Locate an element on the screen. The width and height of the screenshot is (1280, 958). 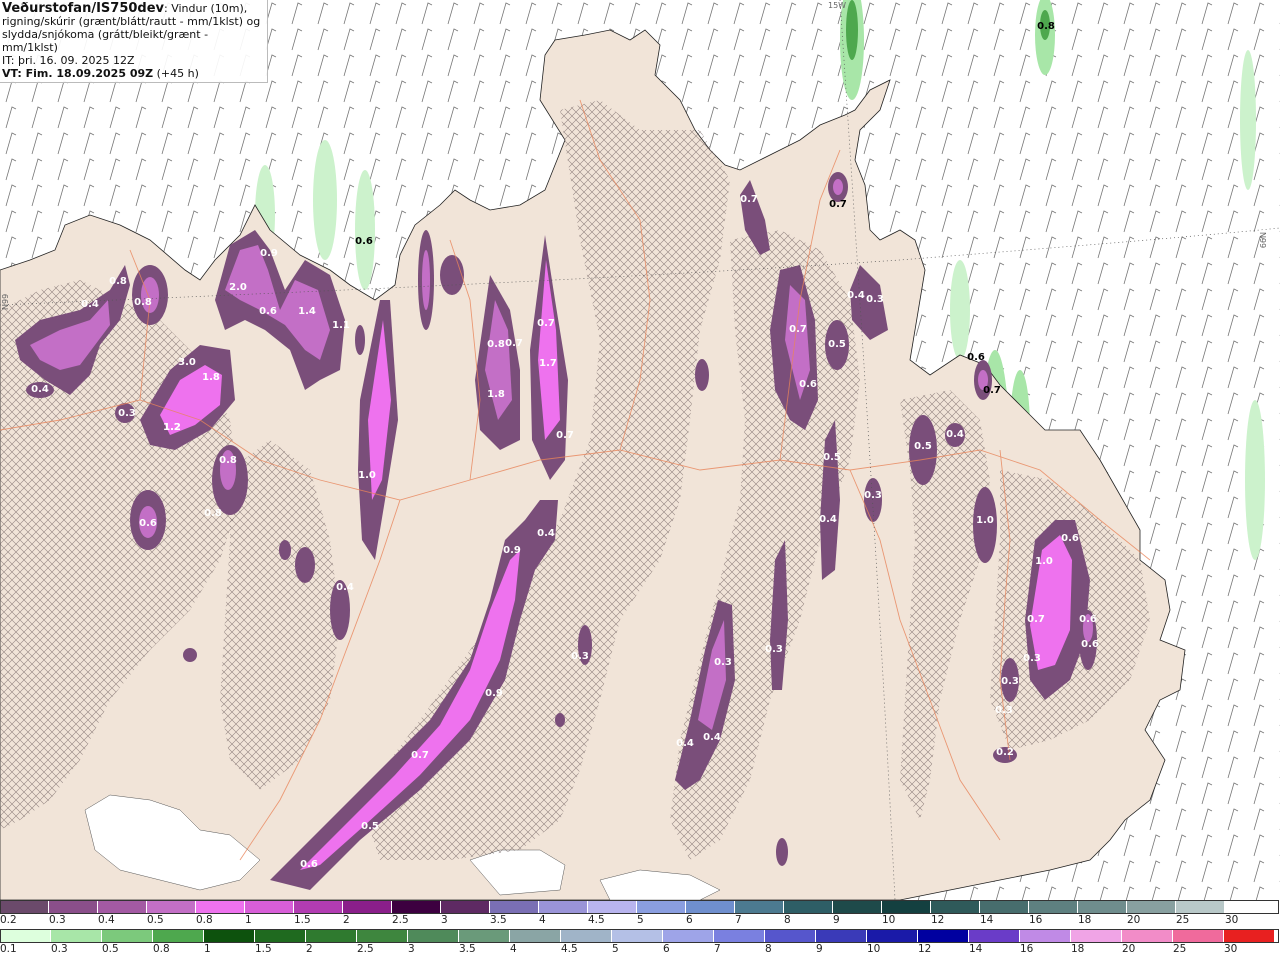
colorbar_snow-label: 5 is located at coordinates (640, 920).